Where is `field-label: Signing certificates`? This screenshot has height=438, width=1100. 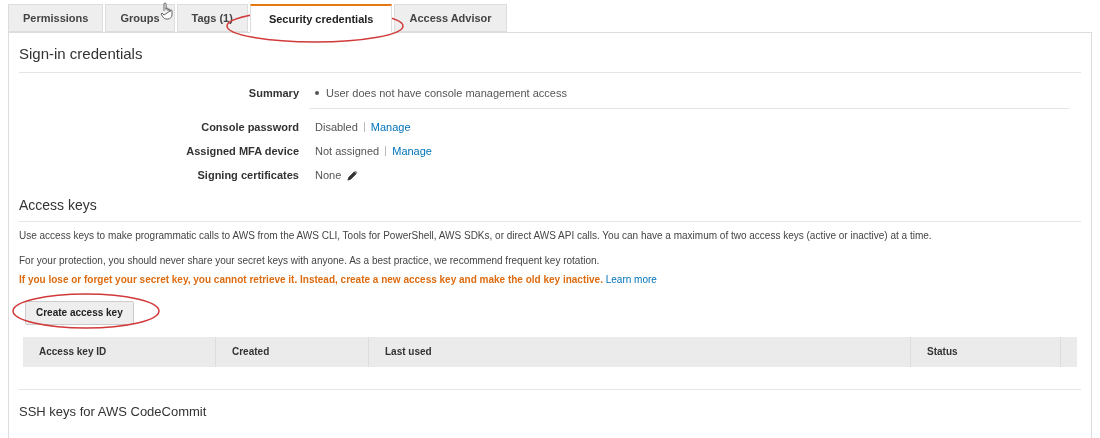 field-label: Signing certificates is located at coordinates (247, 175).